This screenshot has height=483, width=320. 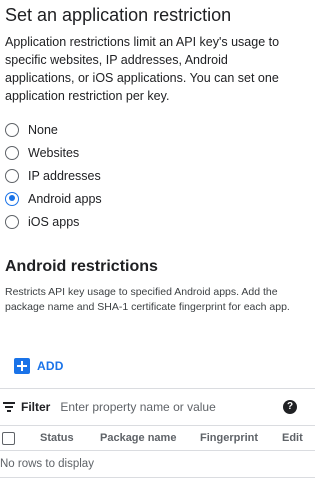 What do you see at coordinates (65, 198) in the screenshot?
I see `radio-label: Android apps` at bounding box center [65, 198].